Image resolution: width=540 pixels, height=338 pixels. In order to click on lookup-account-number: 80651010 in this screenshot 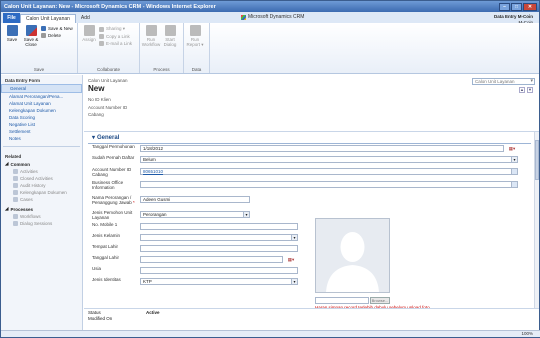, I will do `click(329, 171)`.